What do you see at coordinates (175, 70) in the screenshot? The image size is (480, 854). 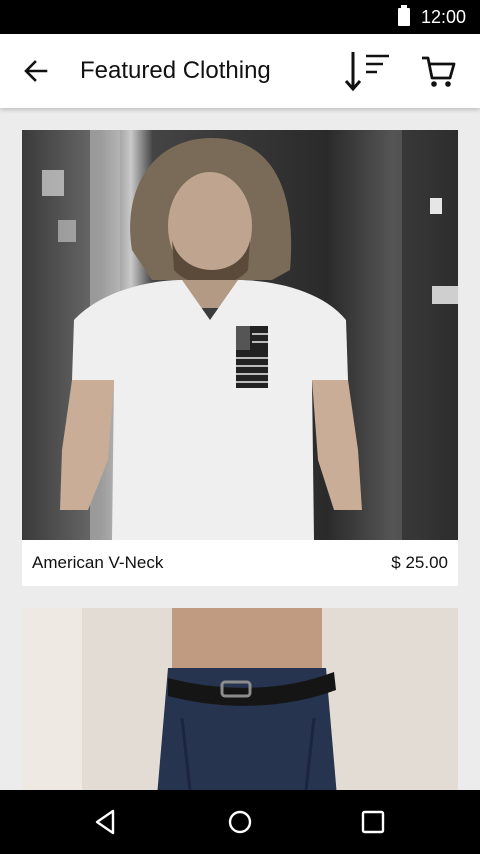 I see `page-title: Featured Clothing` at bounding box center [175, 70].